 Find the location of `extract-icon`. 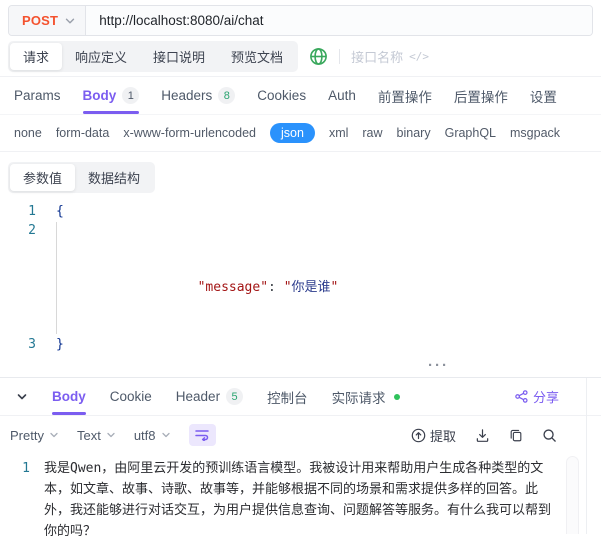

extract-icon is located at coordinates (418, 435).